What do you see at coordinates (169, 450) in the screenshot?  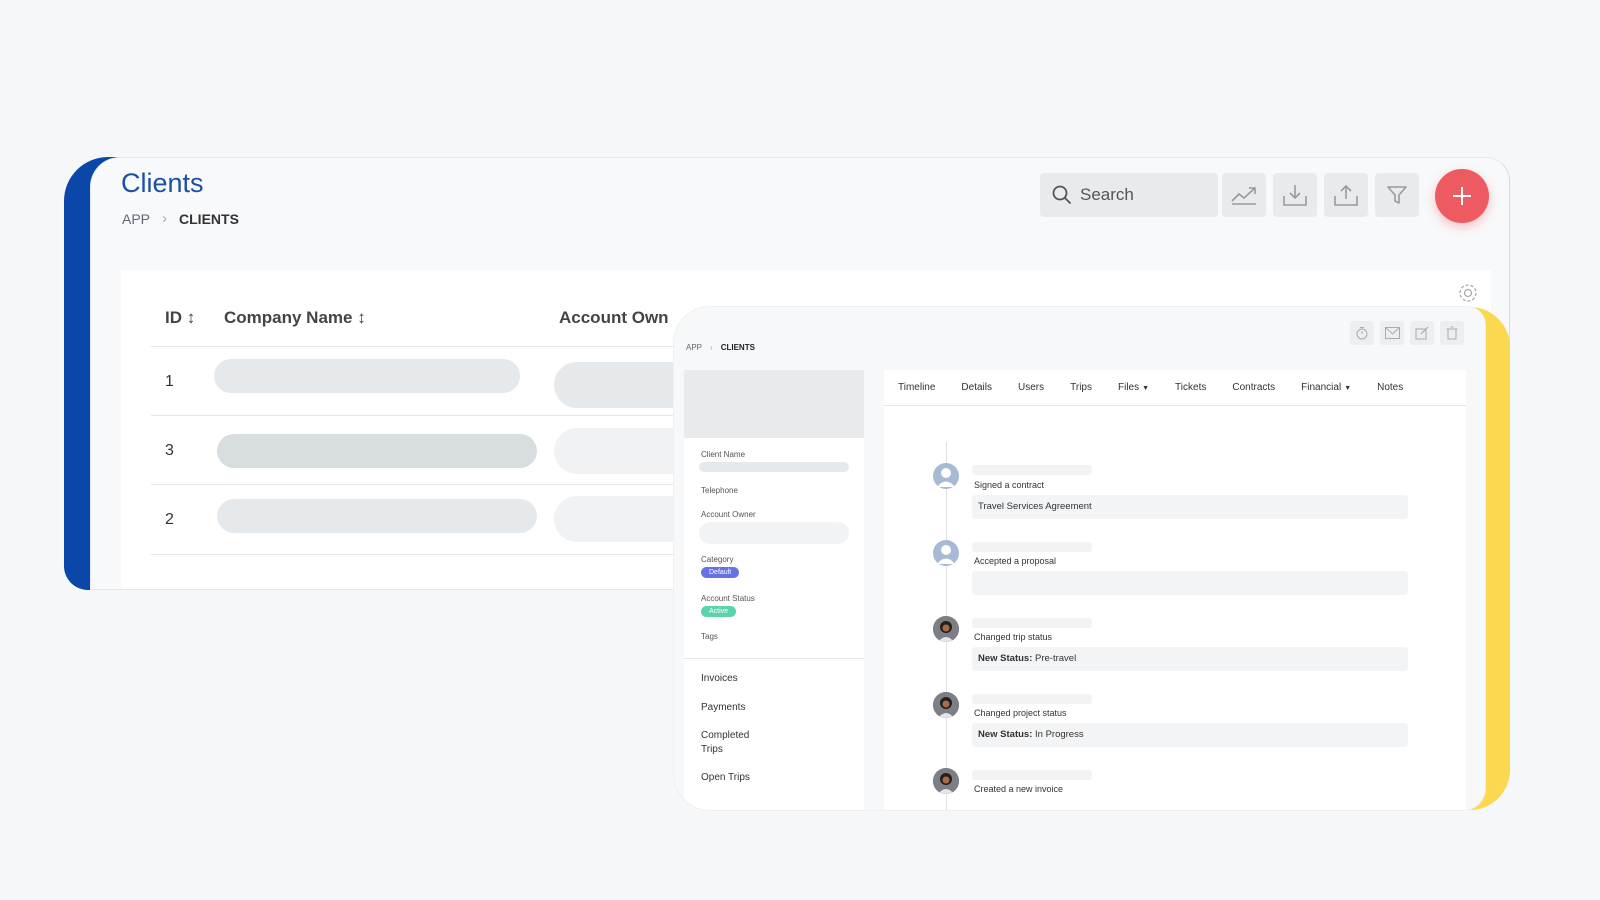 I see `row-id: 3` at bounding box center [169, 450].